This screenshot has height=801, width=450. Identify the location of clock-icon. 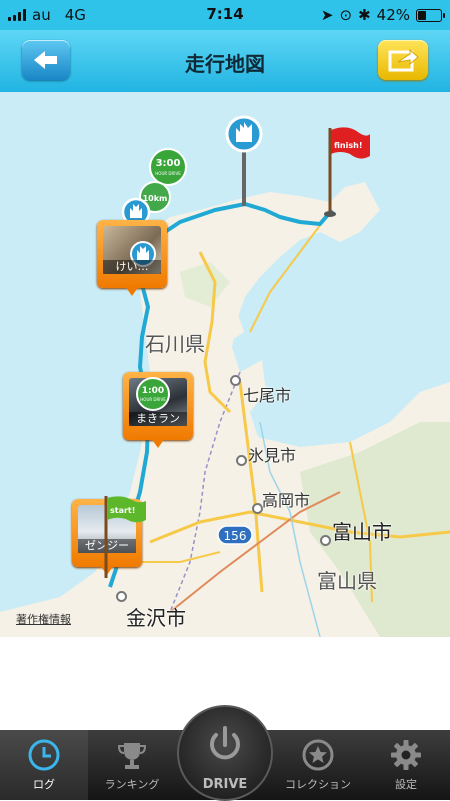
(44, 755).